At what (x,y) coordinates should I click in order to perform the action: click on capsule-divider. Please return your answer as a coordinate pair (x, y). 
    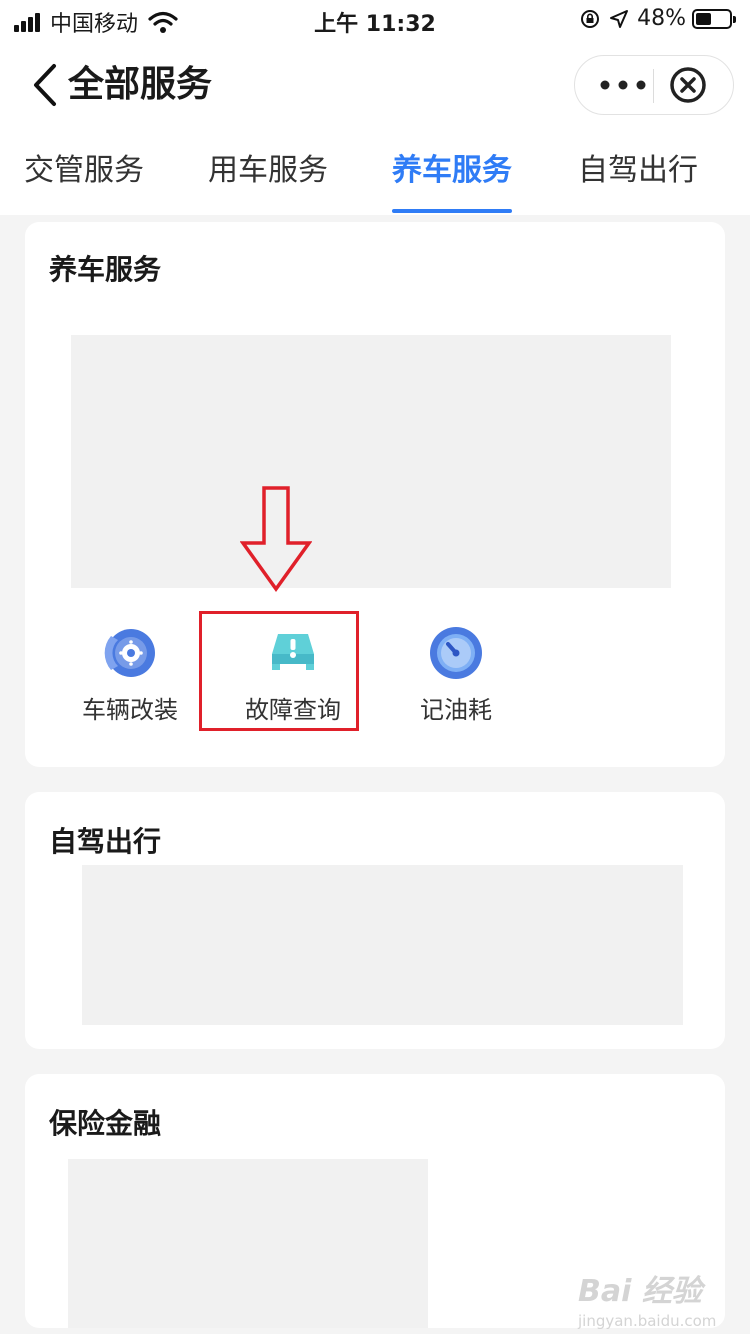
    Looking at the image, I should click on (653, 86).